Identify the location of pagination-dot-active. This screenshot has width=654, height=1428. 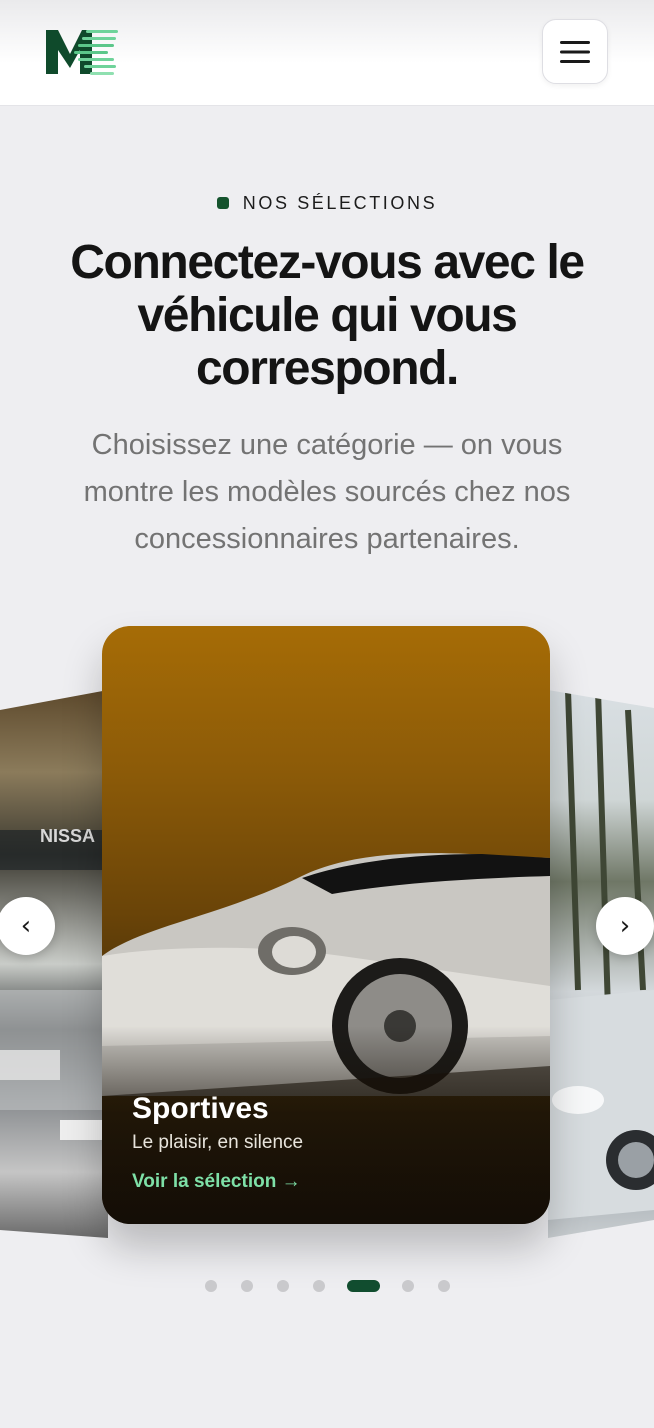
(363, 1286).